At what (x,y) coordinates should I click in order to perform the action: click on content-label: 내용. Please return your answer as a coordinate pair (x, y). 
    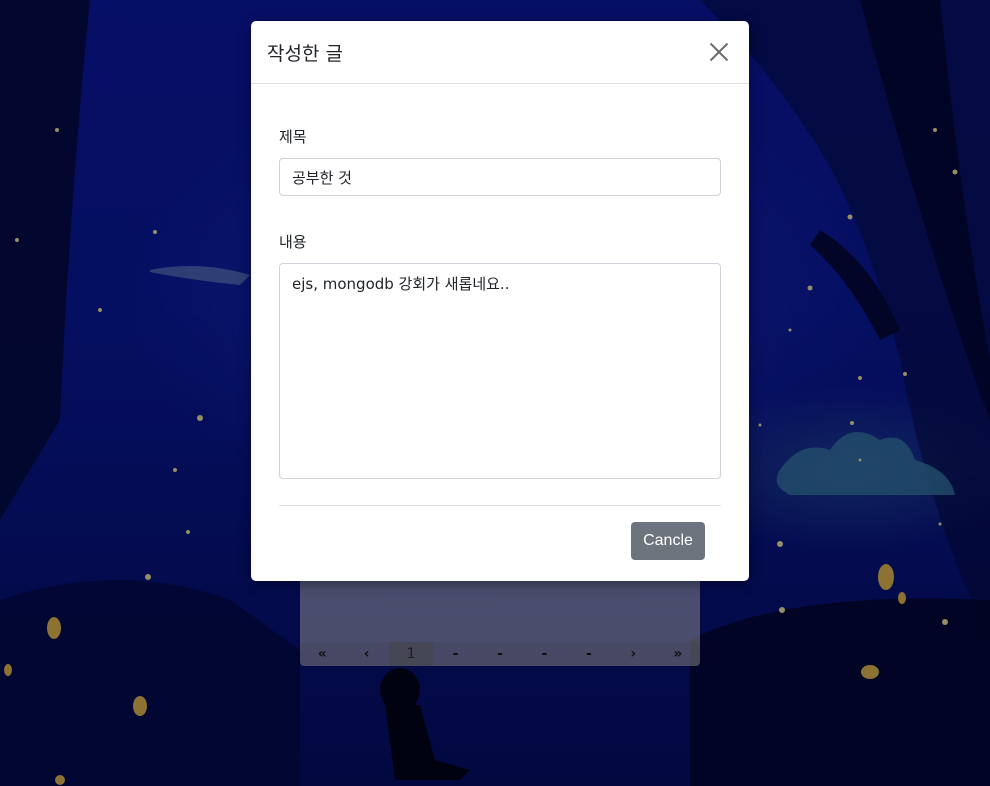
    Looking at the image, I should click on (293, 242).